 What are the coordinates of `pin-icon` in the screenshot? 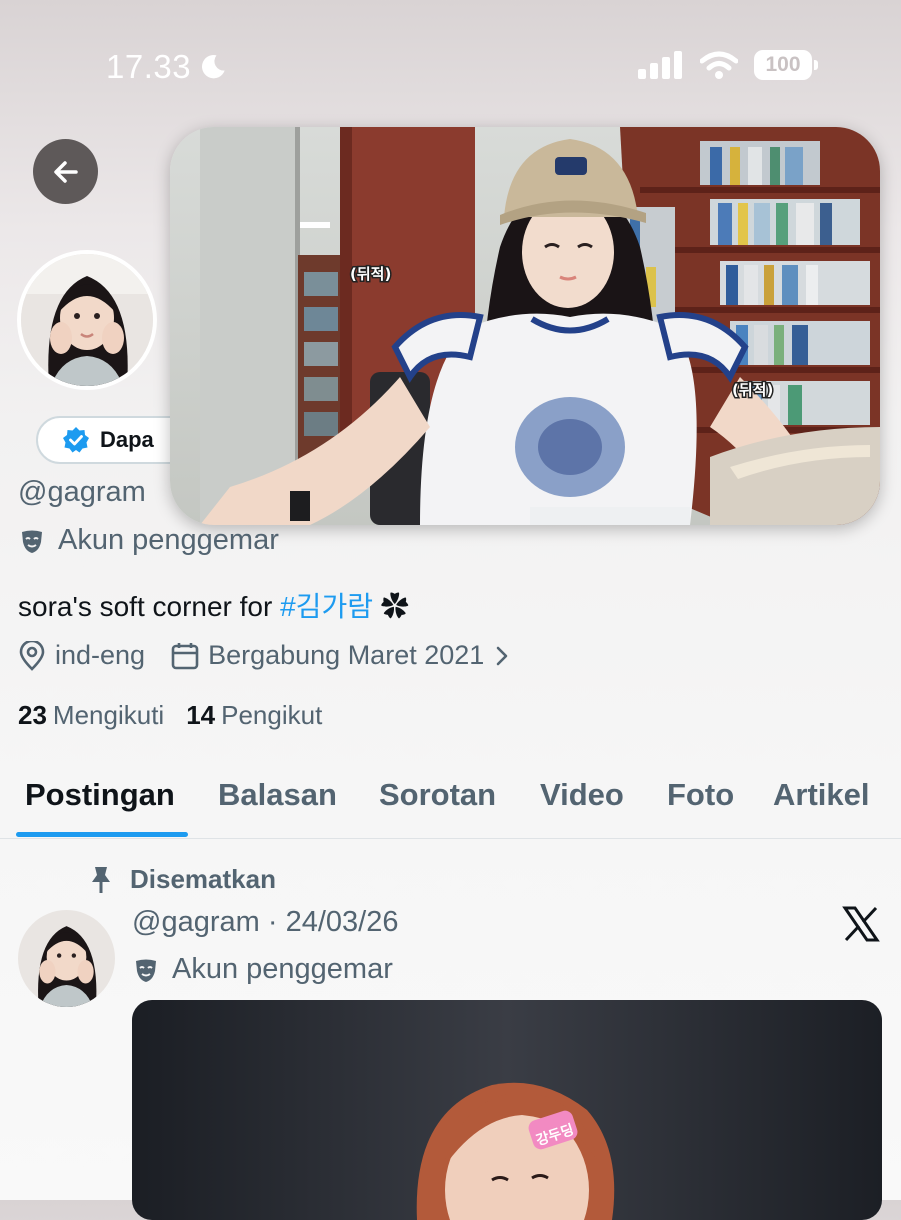 It's located at (101, 879).